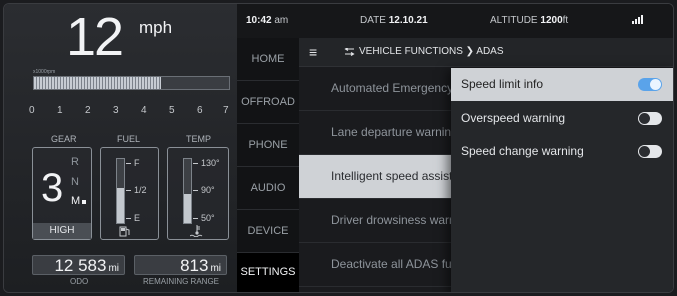 The height and width of the screenshot is (296, 677). What do you see at coordinates (208, 218) in the screenshot?
I see `temp-low-label: 50°` at bounding box center [208, 218].